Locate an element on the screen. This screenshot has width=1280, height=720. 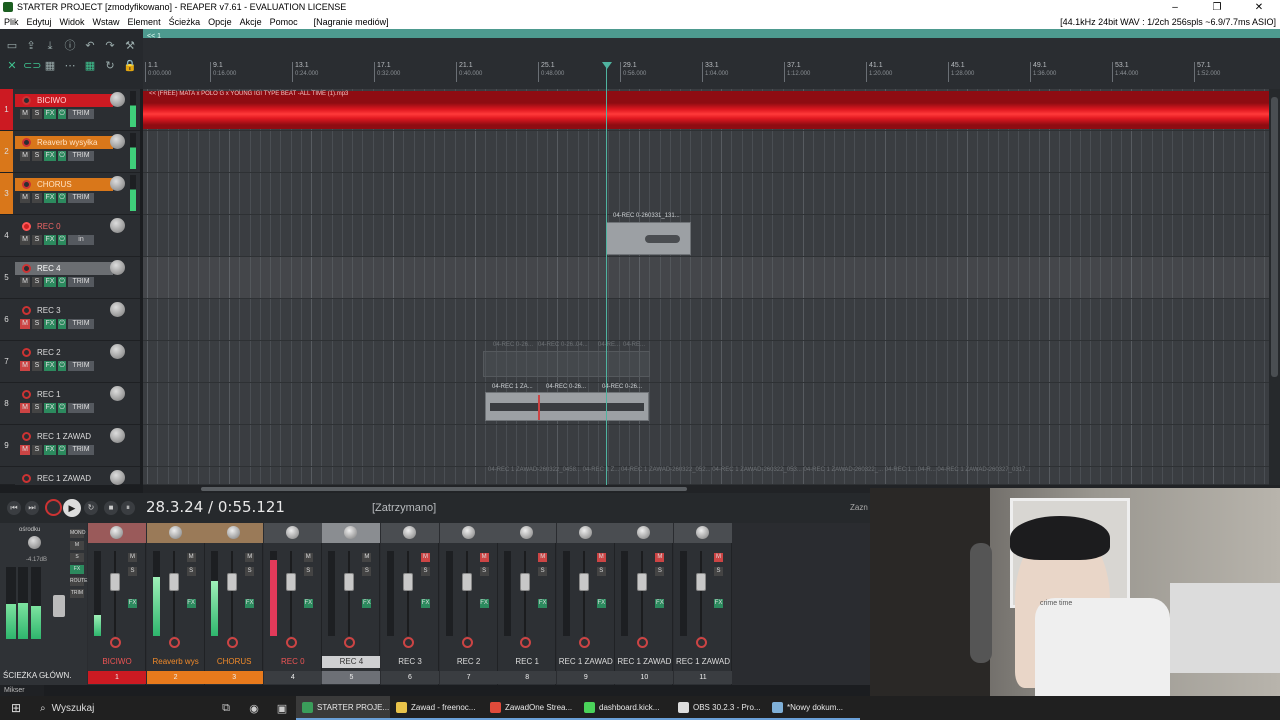
track-header: 6 REC 3 M S FX ⏻ TRIM is located at coordinates (70, 320).